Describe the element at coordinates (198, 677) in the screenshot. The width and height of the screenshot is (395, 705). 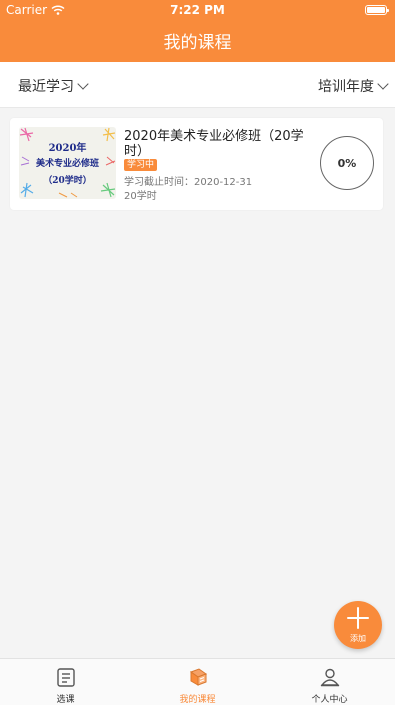
I see `my-courses-icon` at that location.